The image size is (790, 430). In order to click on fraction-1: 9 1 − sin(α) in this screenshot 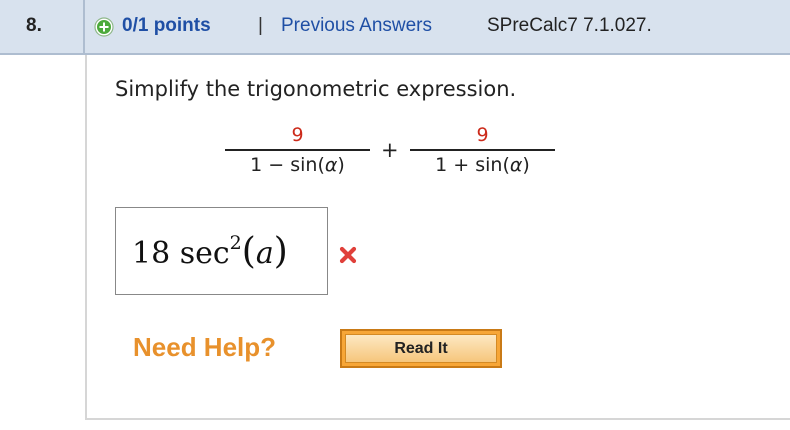, I will do `click(297, 150)`.